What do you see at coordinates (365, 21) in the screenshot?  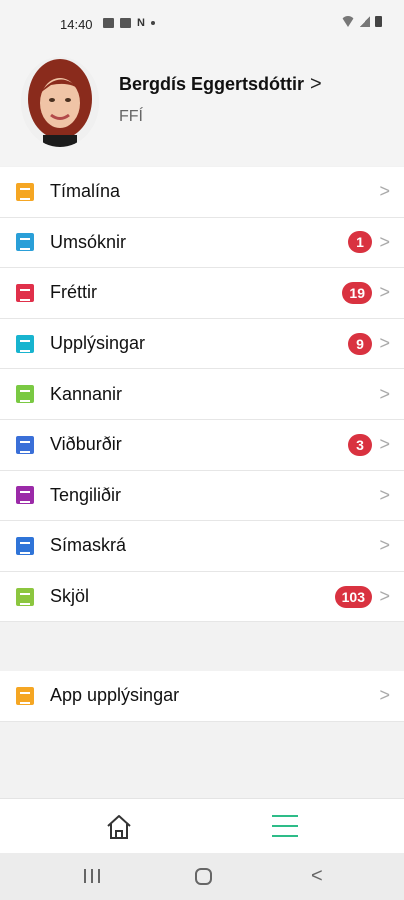 I see `signal-icon` at bounding box center [365, 21].